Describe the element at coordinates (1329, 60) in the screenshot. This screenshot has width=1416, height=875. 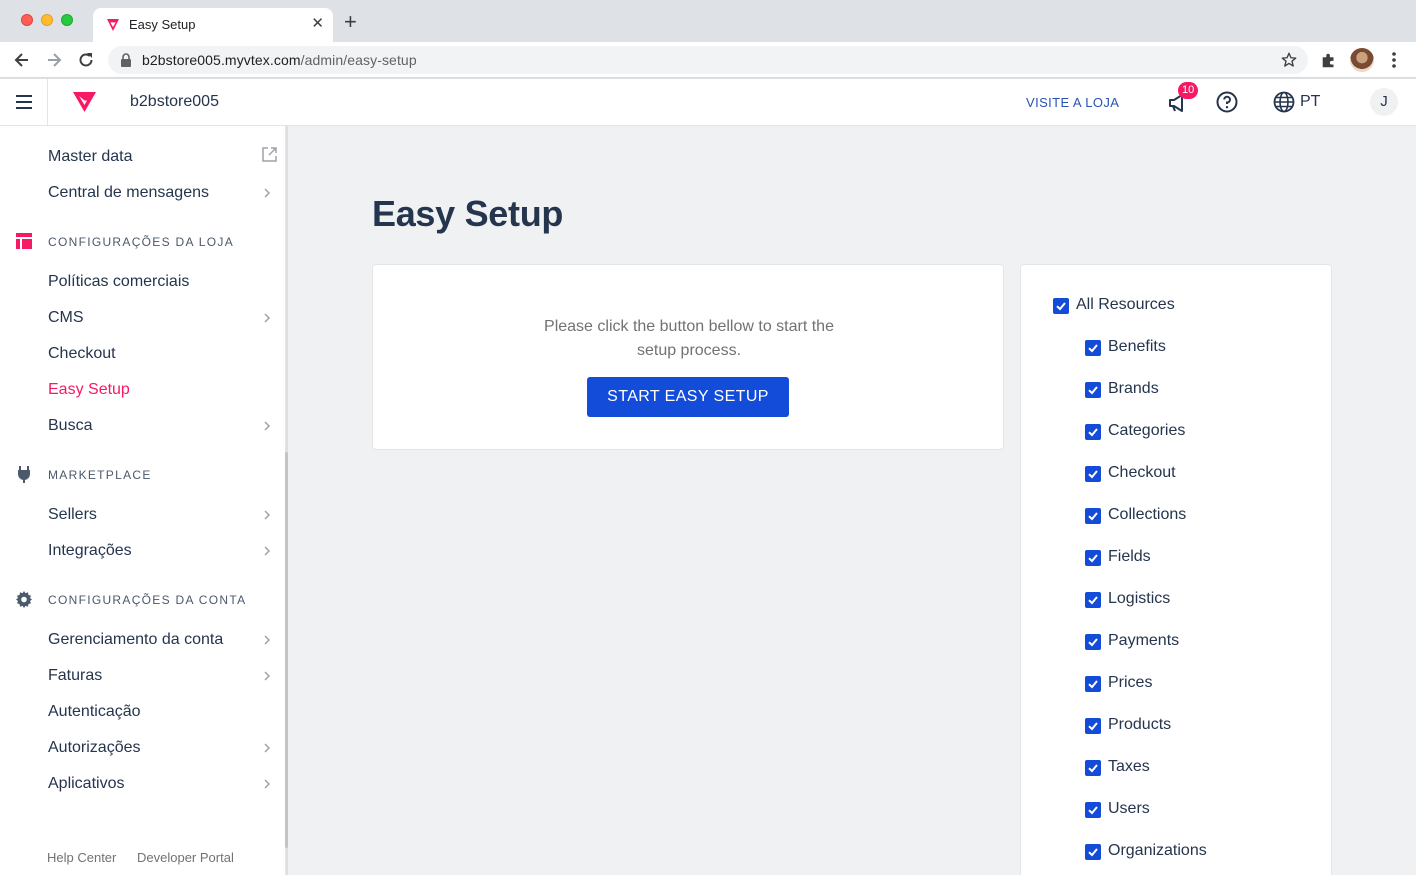
I see `extensions-puzzle-icon` at that location.